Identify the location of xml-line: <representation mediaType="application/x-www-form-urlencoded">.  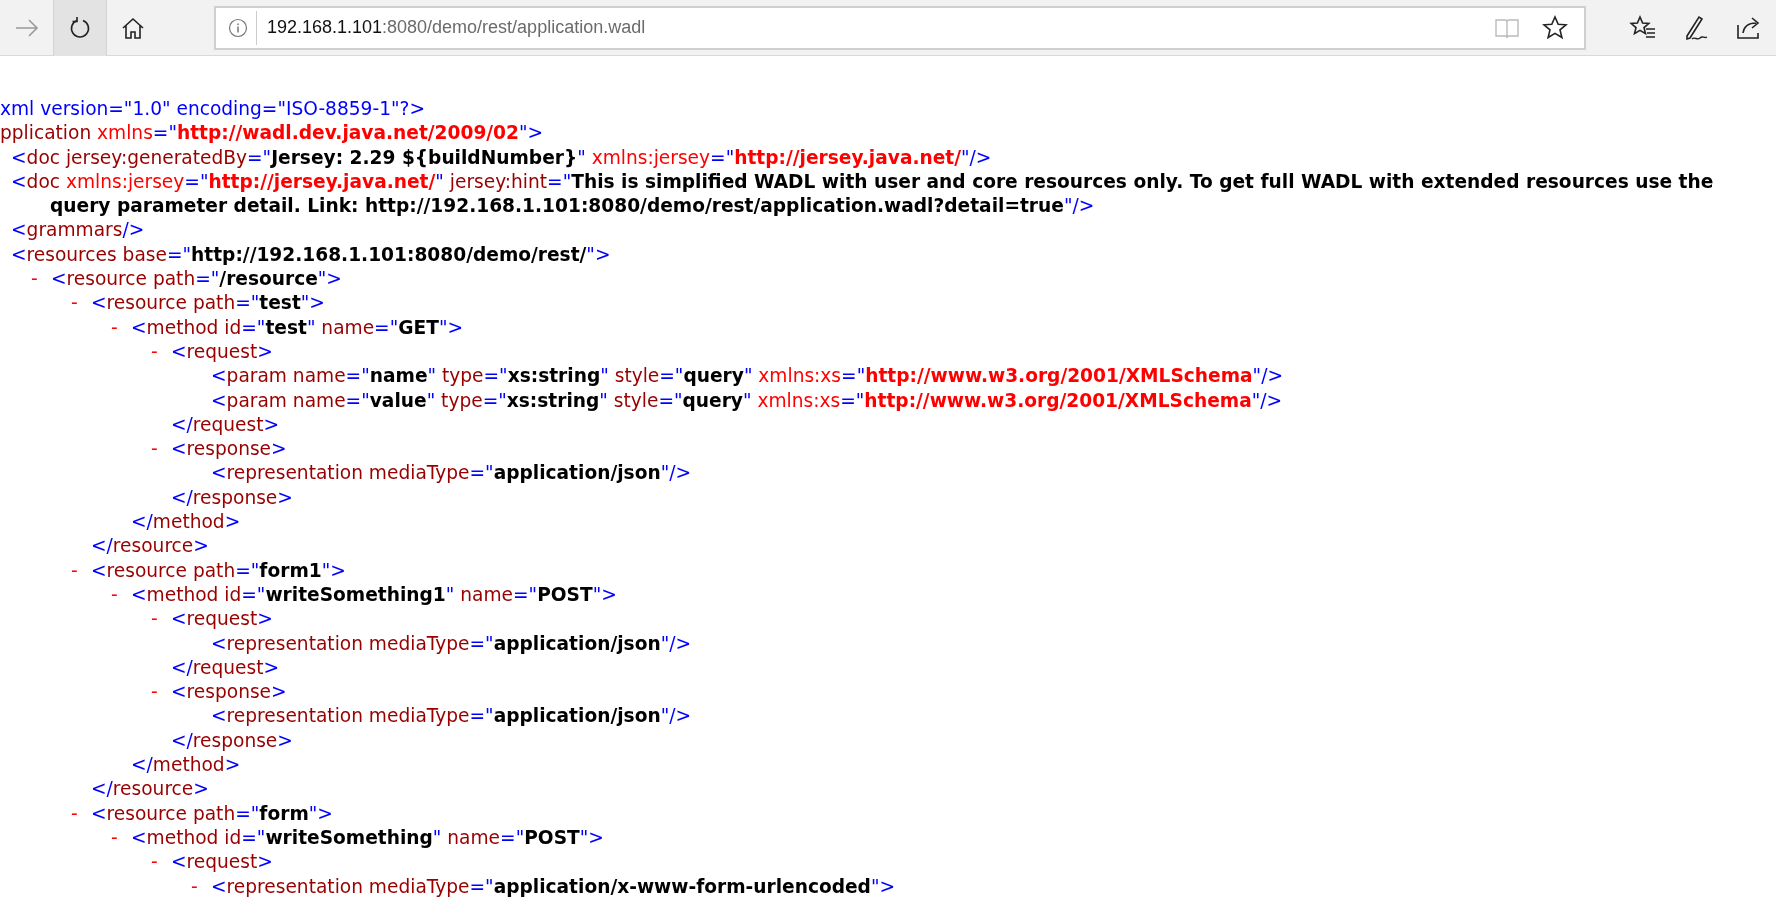
(554, 885).